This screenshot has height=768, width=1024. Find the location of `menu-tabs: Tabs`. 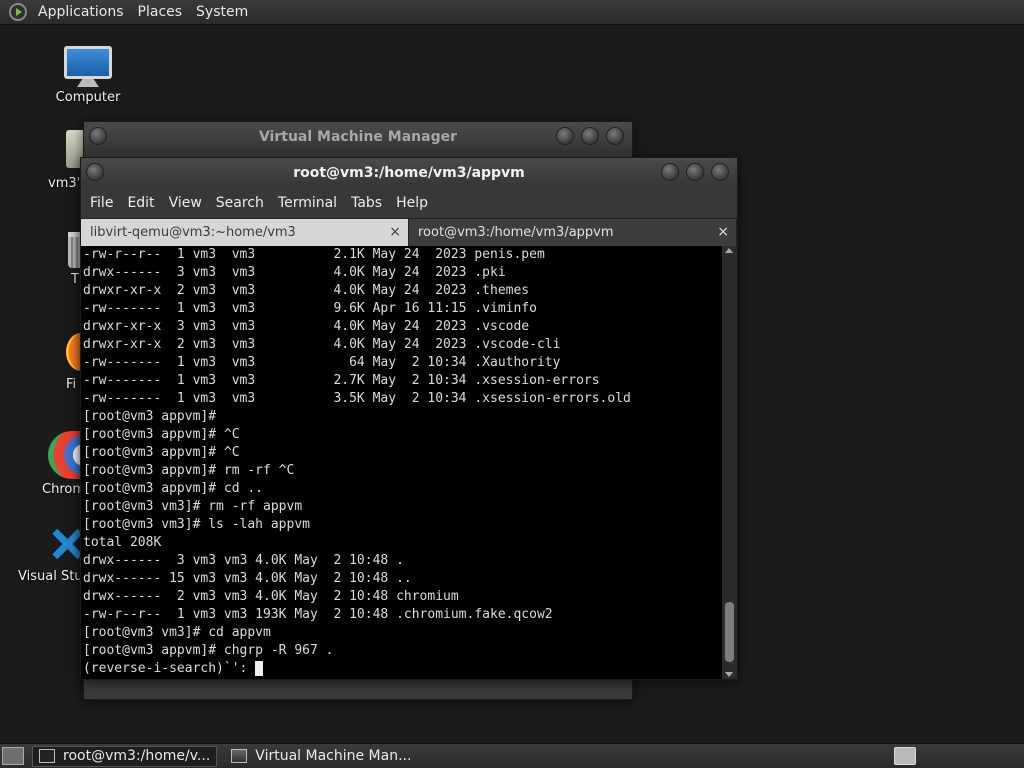

menu-tabs: Tabs is located at coordinates (366, 203).